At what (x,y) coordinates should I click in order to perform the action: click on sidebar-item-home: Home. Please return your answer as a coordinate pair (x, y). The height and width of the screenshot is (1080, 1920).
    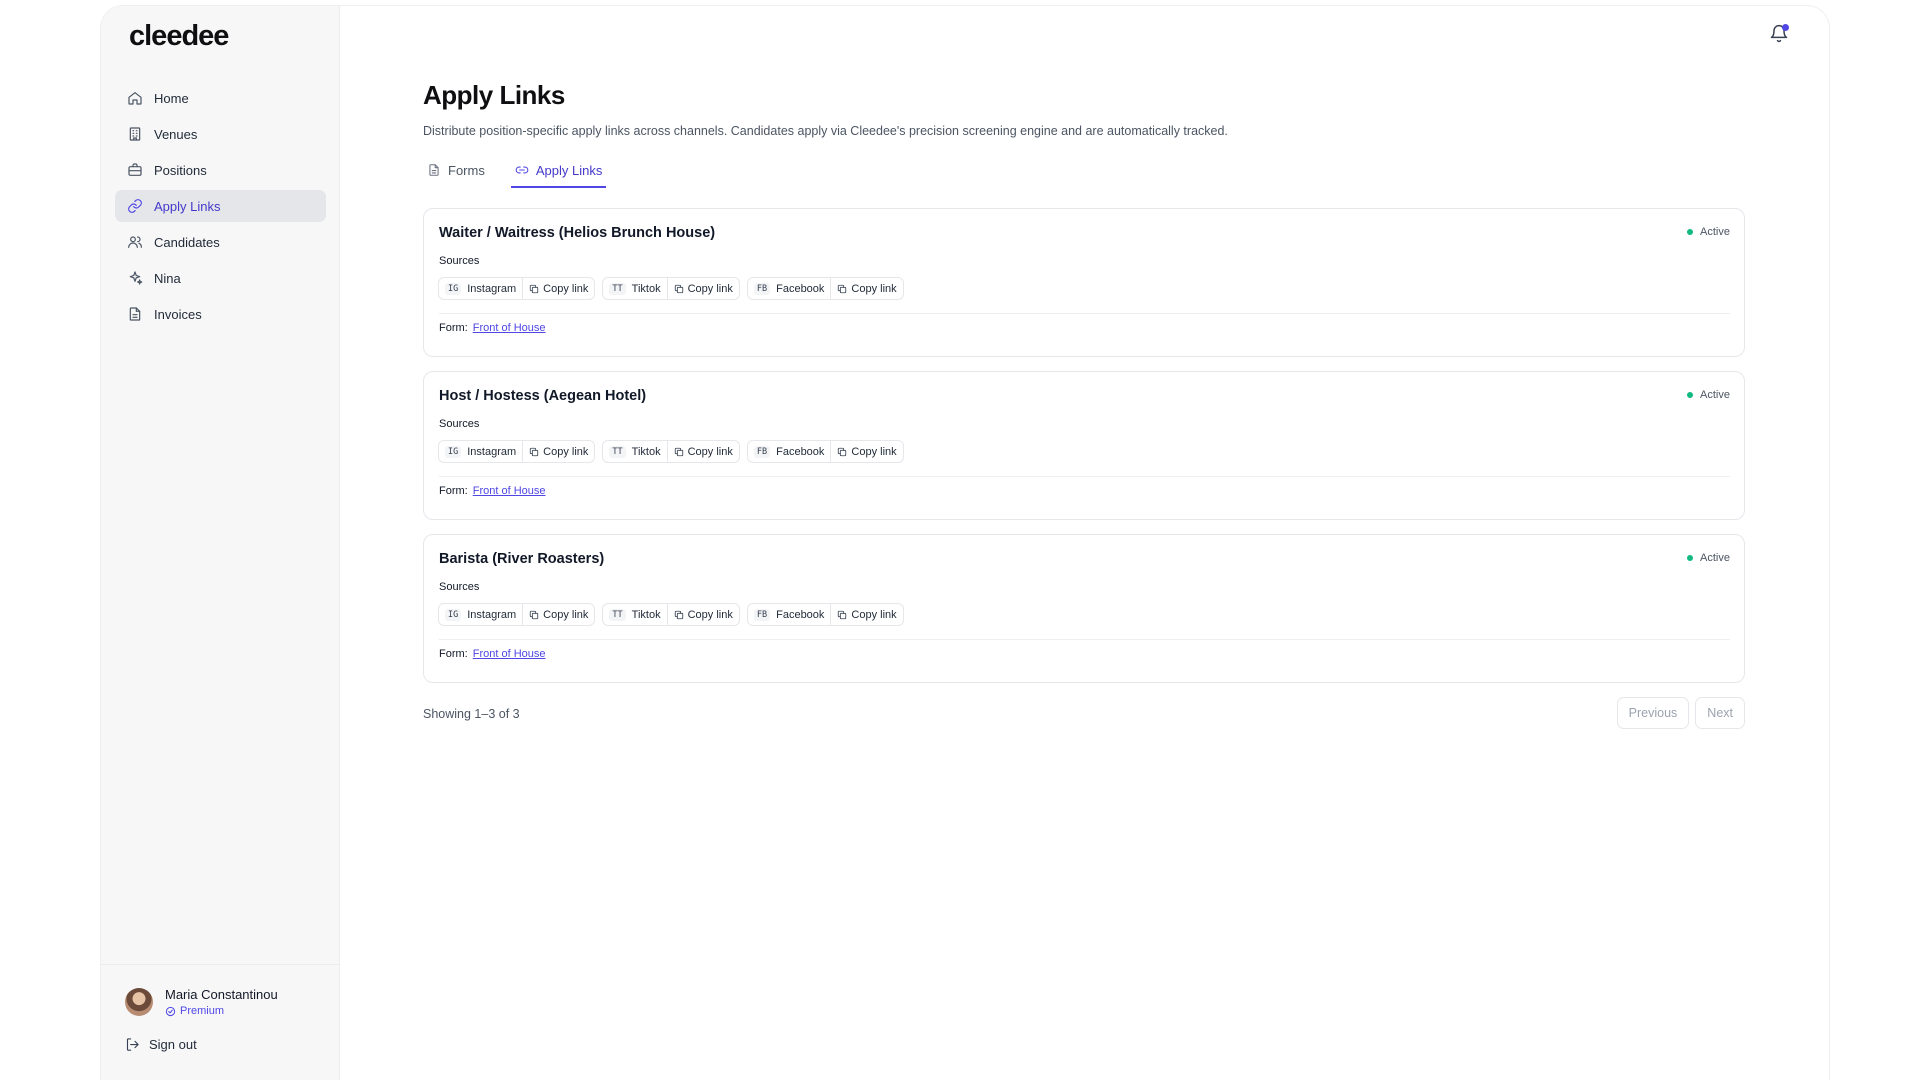
    Looking at the image, I should click on (220, 98).